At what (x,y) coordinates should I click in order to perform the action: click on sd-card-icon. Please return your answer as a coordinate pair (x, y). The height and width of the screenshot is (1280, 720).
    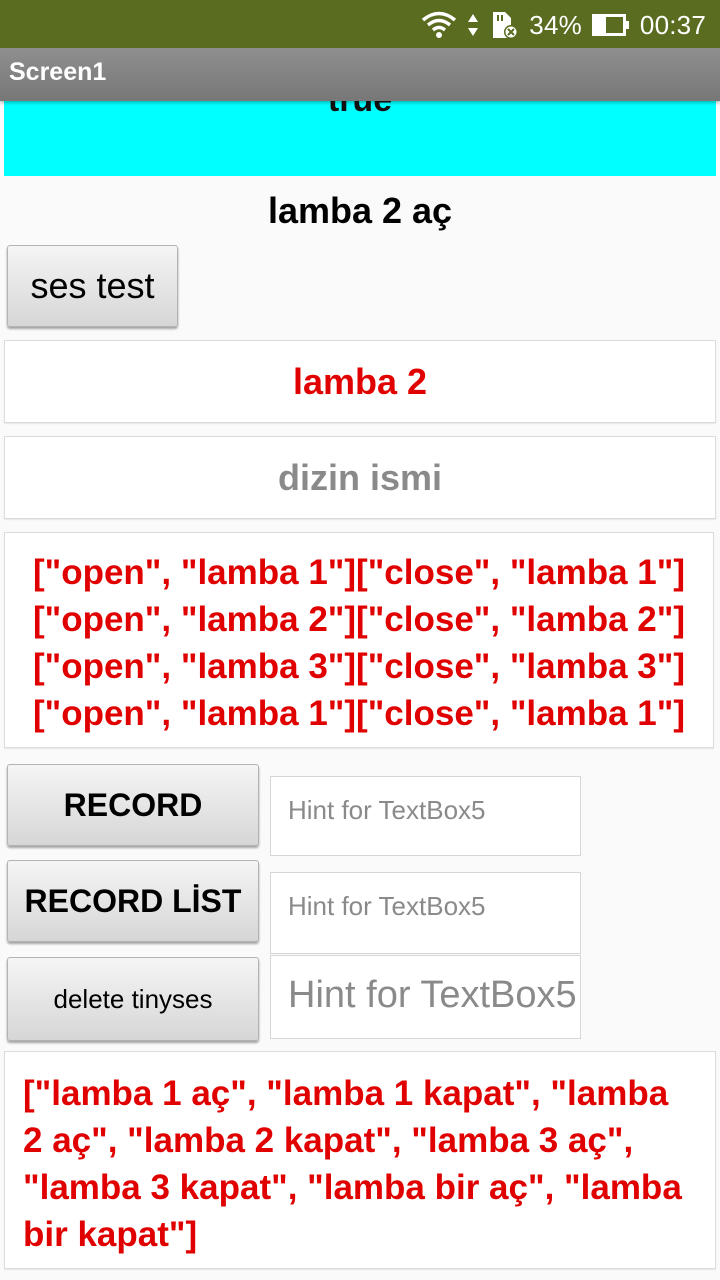
    Looking at the image, I should click on (504, 25).